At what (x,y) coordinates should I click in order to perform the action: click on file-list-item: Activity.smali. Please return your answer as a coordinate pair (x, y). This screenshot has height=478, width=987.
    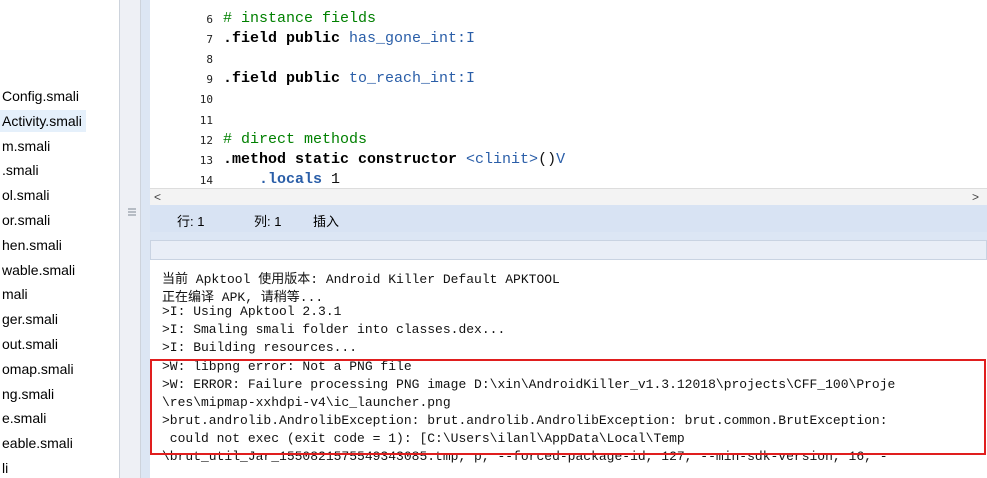
    Looking at the image, I should click on (43, 120).